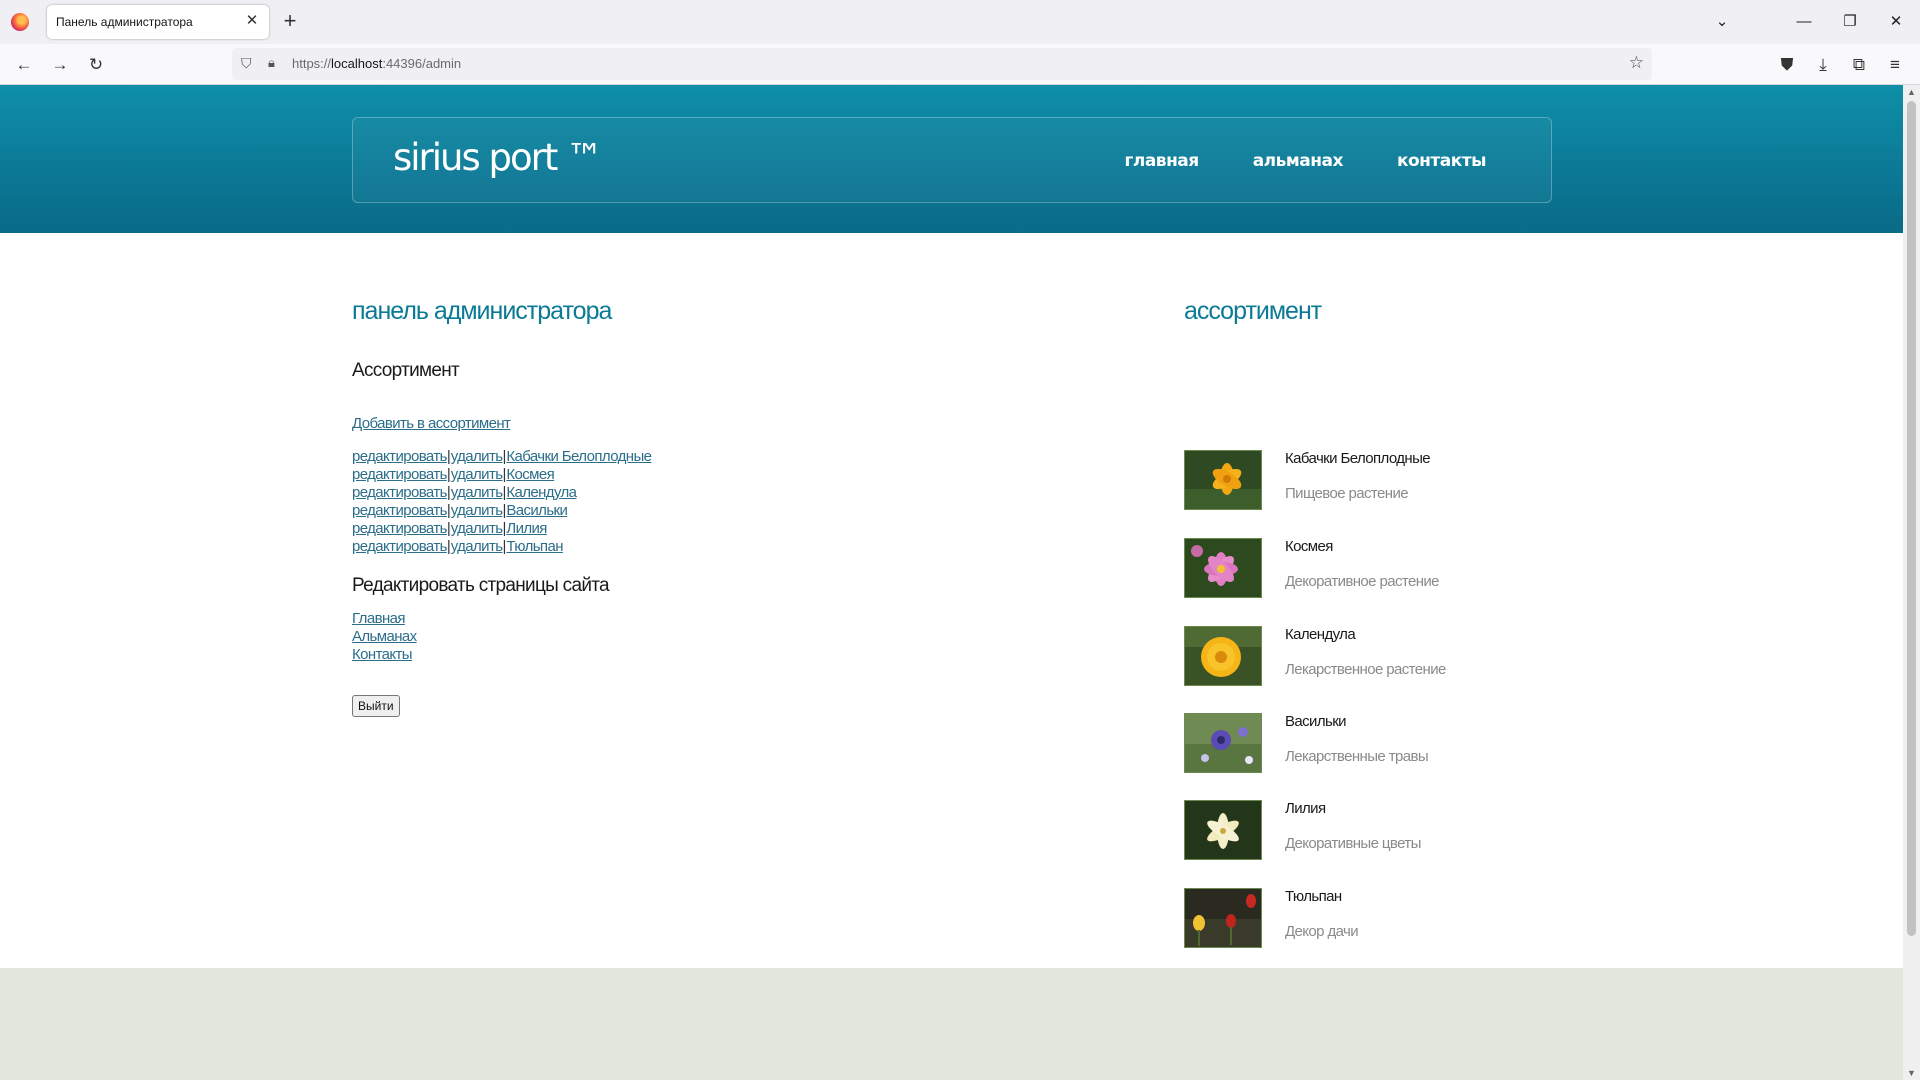  I want to click on item-link: Тюльпан, so click(534, 546).